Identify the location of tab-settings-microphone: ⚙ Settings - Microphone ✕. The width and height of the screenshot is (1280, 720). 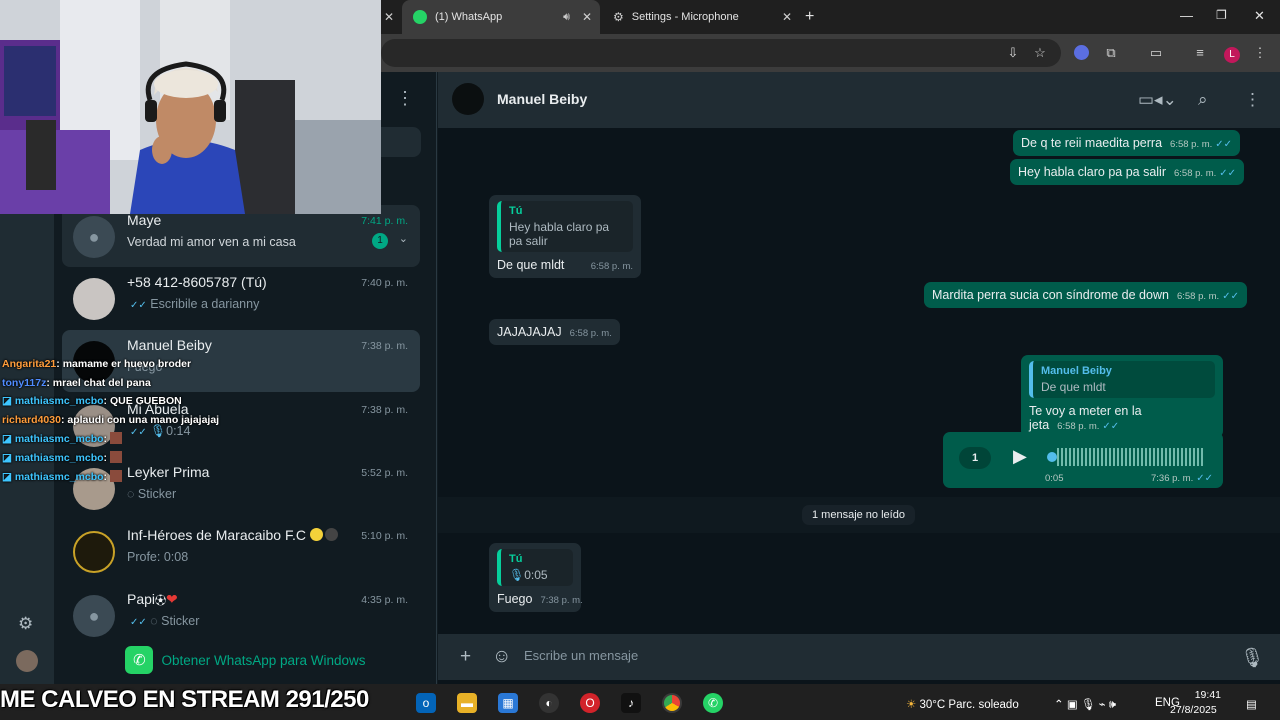
(701, 17).